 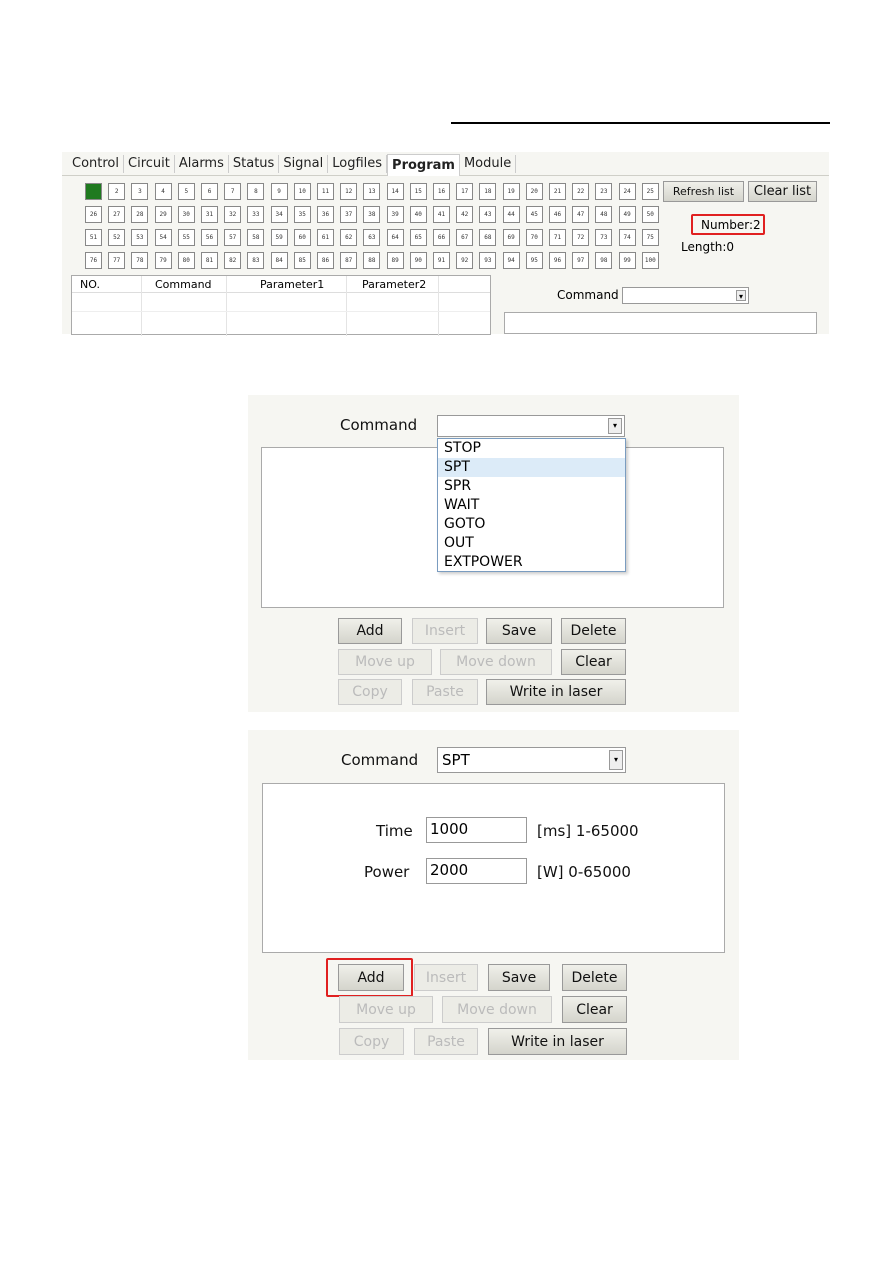 What do you see at coordinates (256, 191) in the screenshot?
I see `program-slot-button: 8` at bounding box center [256, 191].